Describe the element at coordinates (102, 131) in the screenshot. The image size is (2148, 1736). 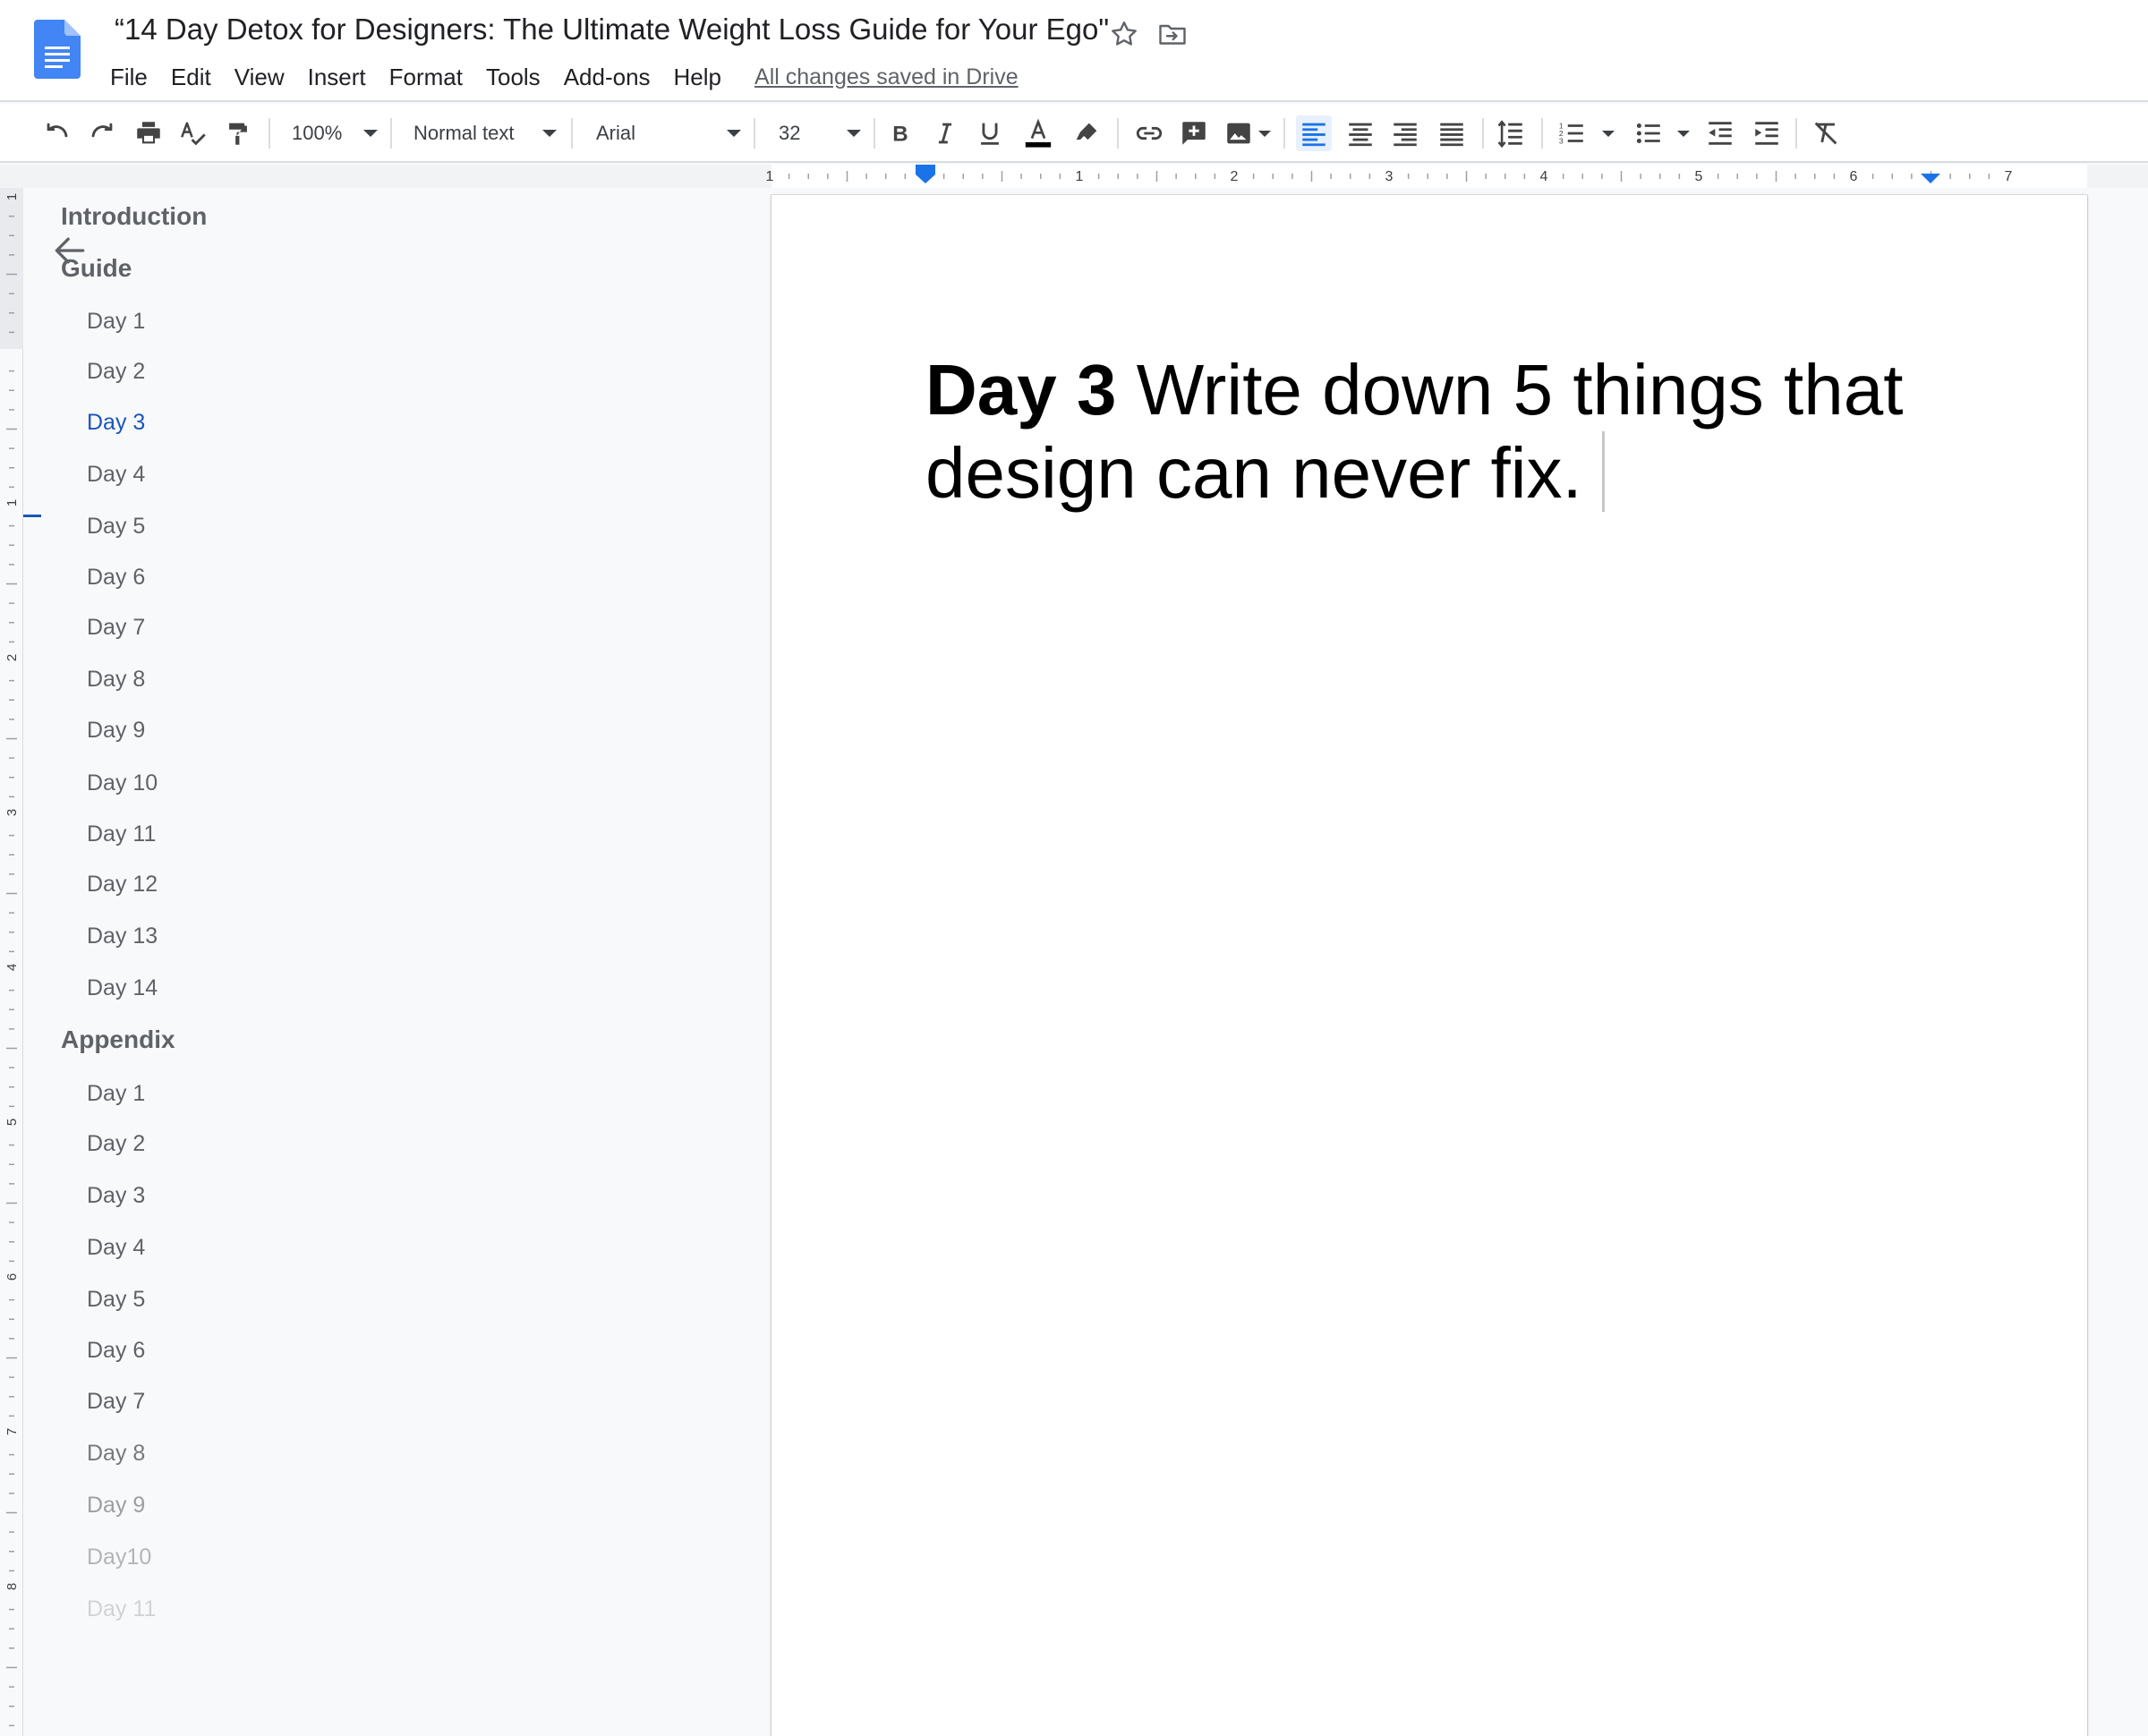
I see `redo-icon` at that location.